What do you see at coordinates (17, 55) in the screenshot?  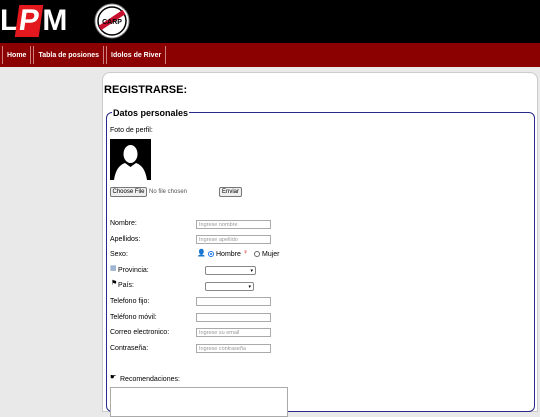 I see `nav-item-home: Home` at bounding box center [17, 55].